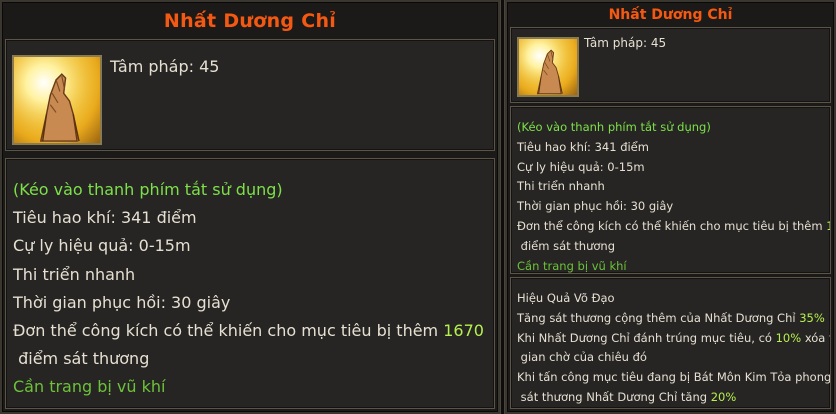 This screenshot has width=836, height=414. What do you see at coordinates (628, 396) in the screenshot?
I see `vo-dao-line-3-cont: sát thương Nhất Dương Chỉ tăng 20%` at bounding box center [628, 396].